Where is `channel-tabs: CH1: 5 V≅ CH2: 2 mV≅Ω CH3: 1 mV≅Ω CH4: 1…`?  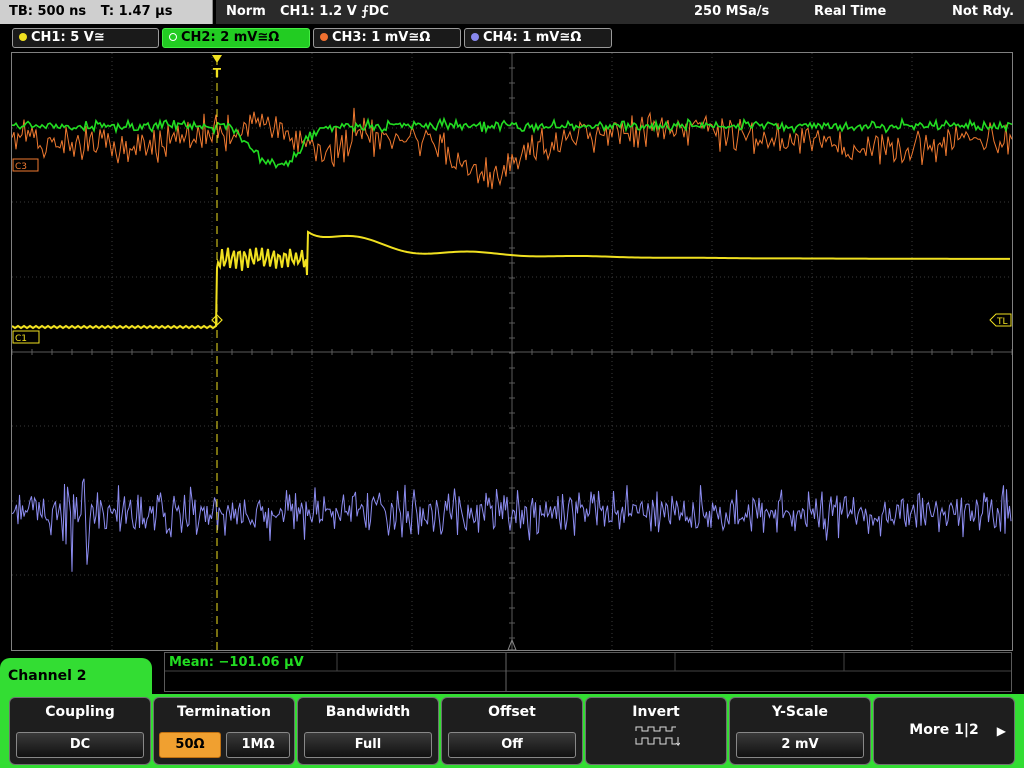
channel-tabs: CH1: 5 V≅ CH2: 2 mV≅Ω CH3: 1 mV≅Ω CH4: 1… is located at coordinates (512, 37).